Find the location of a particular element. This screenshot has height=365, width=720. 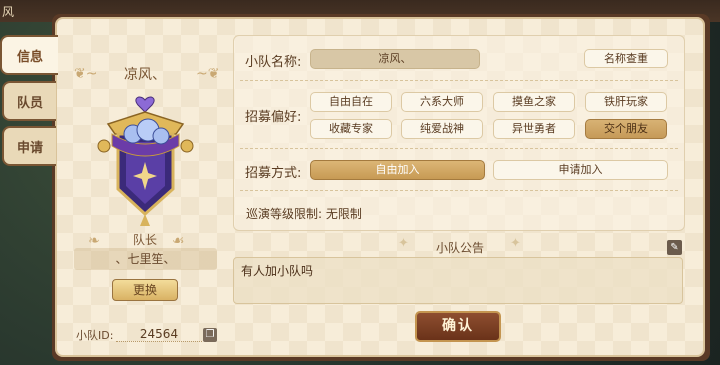

method-label: 招募方式: is located at coordinates (273, 173).